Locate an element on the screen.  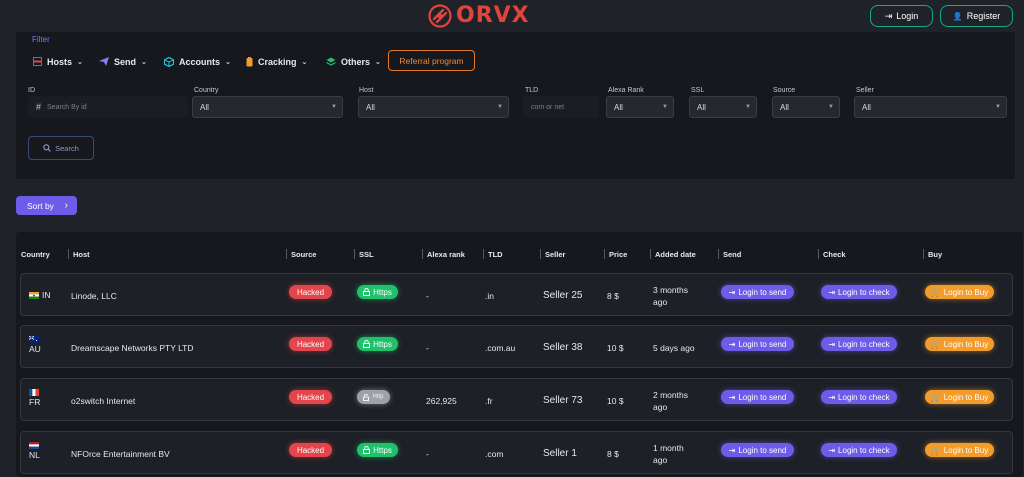
menu-cracking-label: Cracking is located at coordinates (277, 61).